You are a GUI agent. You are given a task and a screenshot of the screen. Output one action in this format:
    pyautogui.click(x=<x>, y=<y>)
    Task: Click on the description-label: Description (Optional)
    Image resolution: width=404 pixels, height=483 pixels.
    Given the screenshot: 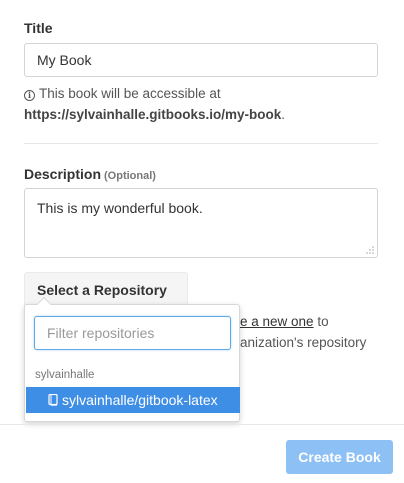 What is the action you would take?
    pyautogui.click(x=90, y=174)
    